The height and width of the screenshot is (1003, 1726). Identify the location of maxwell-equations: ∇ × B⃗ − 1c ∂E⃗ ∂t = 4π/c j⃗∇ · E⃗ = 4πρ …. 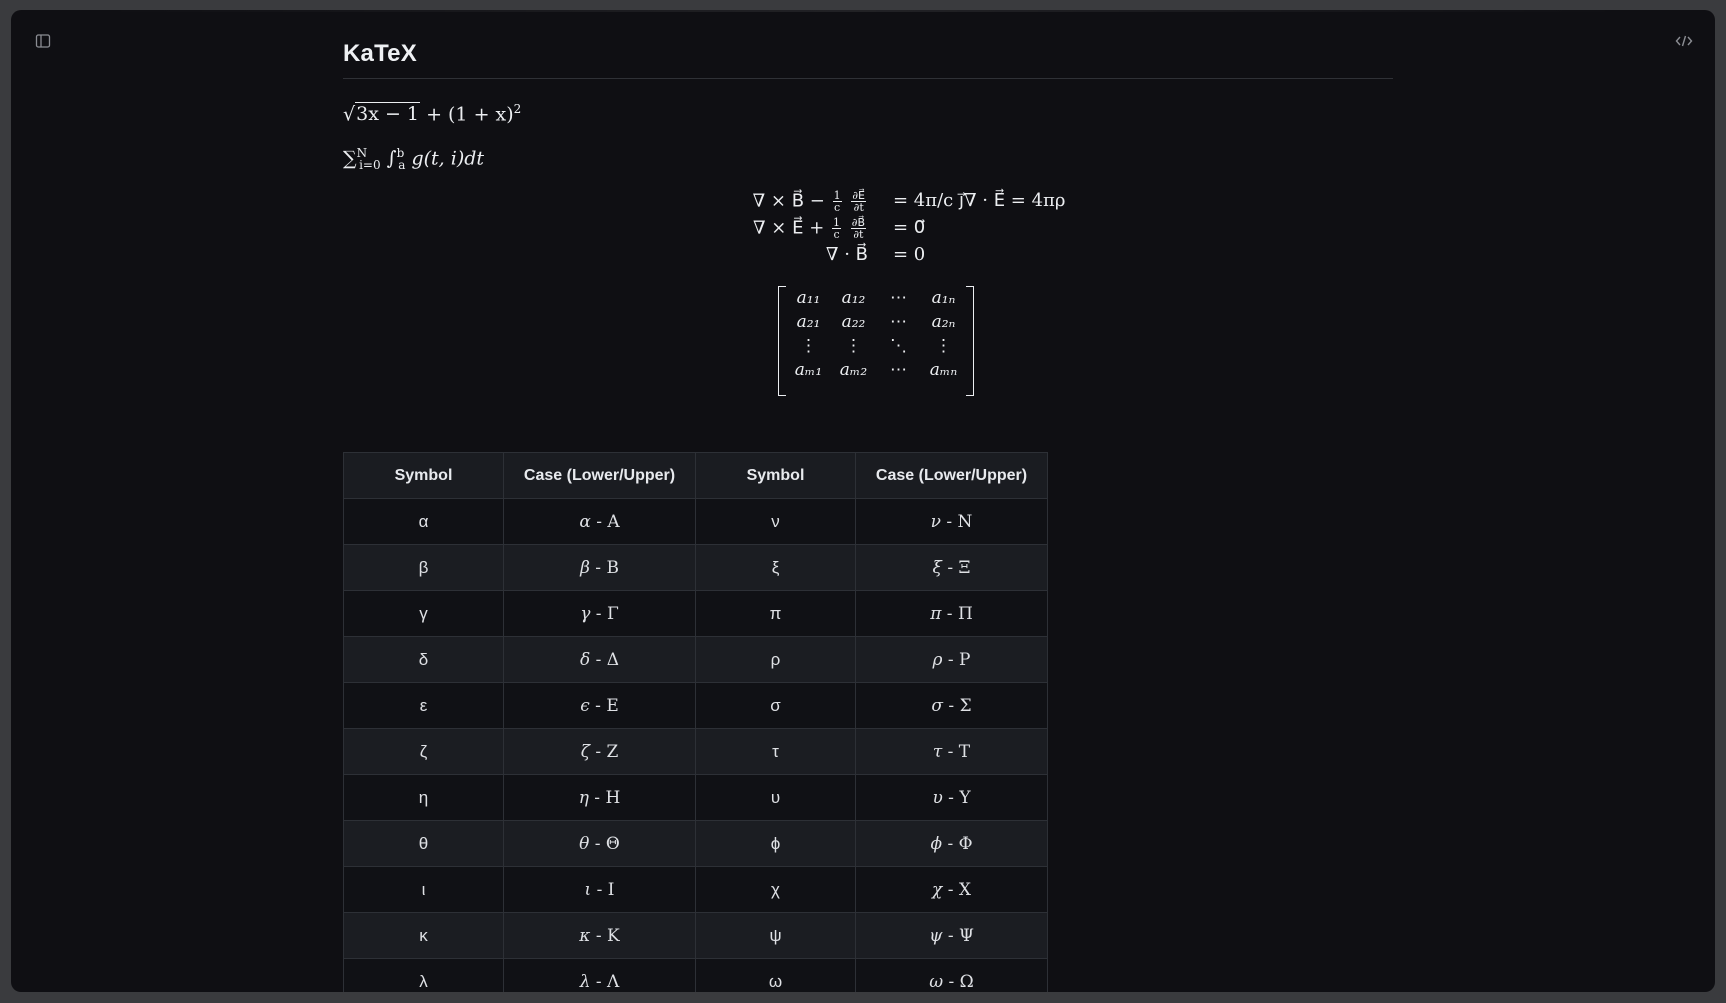
(892, 230).